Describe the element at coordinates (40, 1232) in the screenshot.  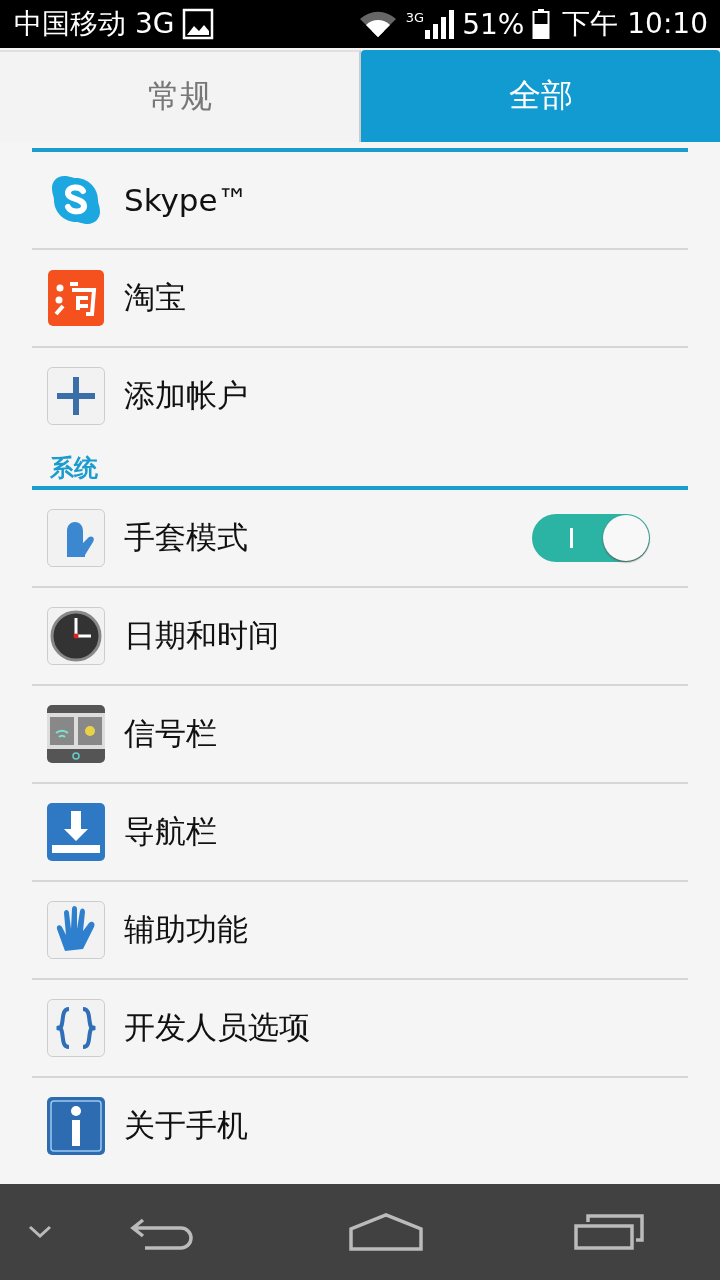
I see `collapse-icon` at that location.